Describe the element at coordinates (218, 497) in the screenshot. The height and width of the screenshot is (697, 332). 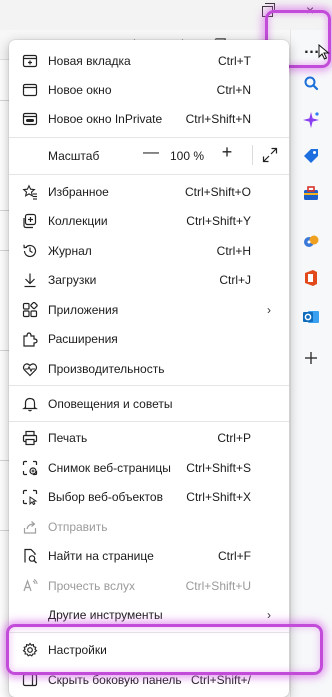
I see `menu-item-shortcut: Ctrl+Shift+X` at that location.